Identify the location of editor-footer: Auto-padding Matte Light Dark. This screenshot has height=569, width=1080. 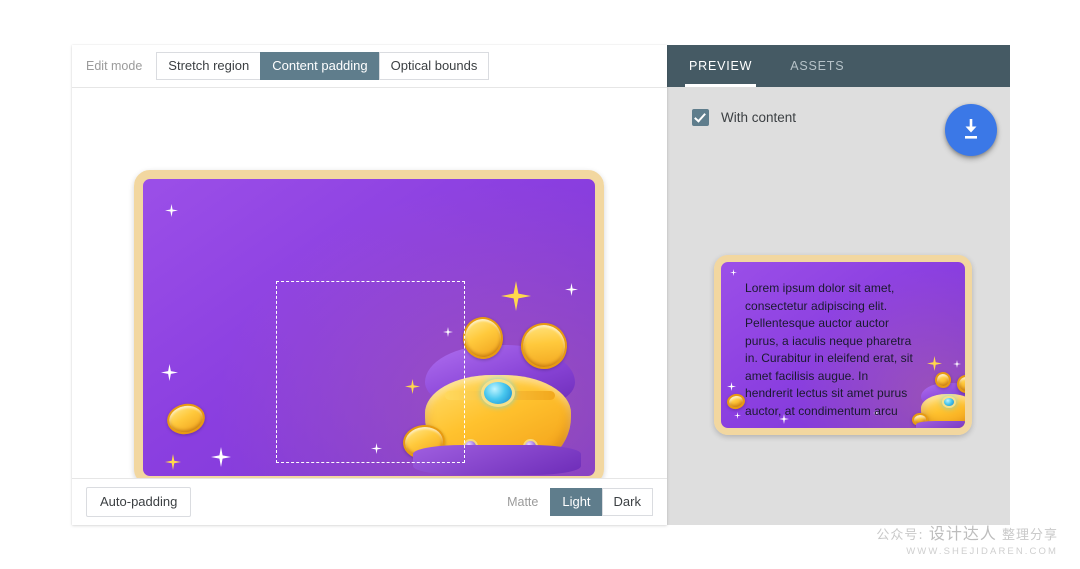
(369, 501).